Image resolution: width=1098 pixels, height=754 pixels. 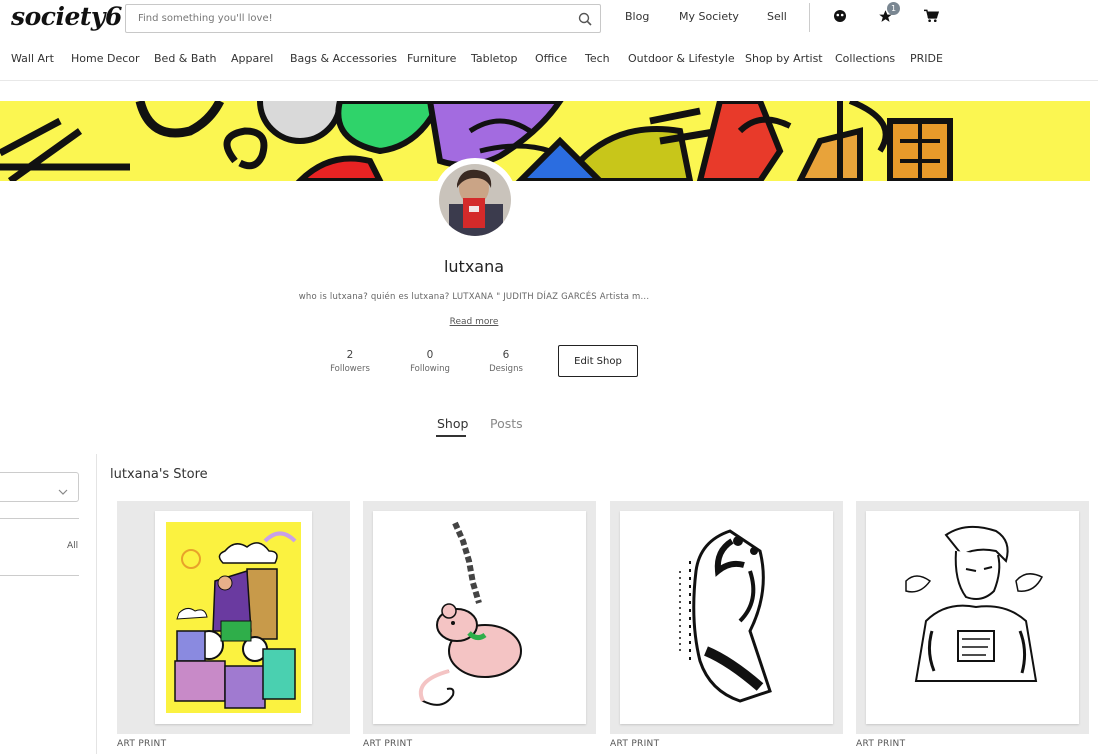 I want to click on tab-shop: Shop, so click(x=452, y=423).